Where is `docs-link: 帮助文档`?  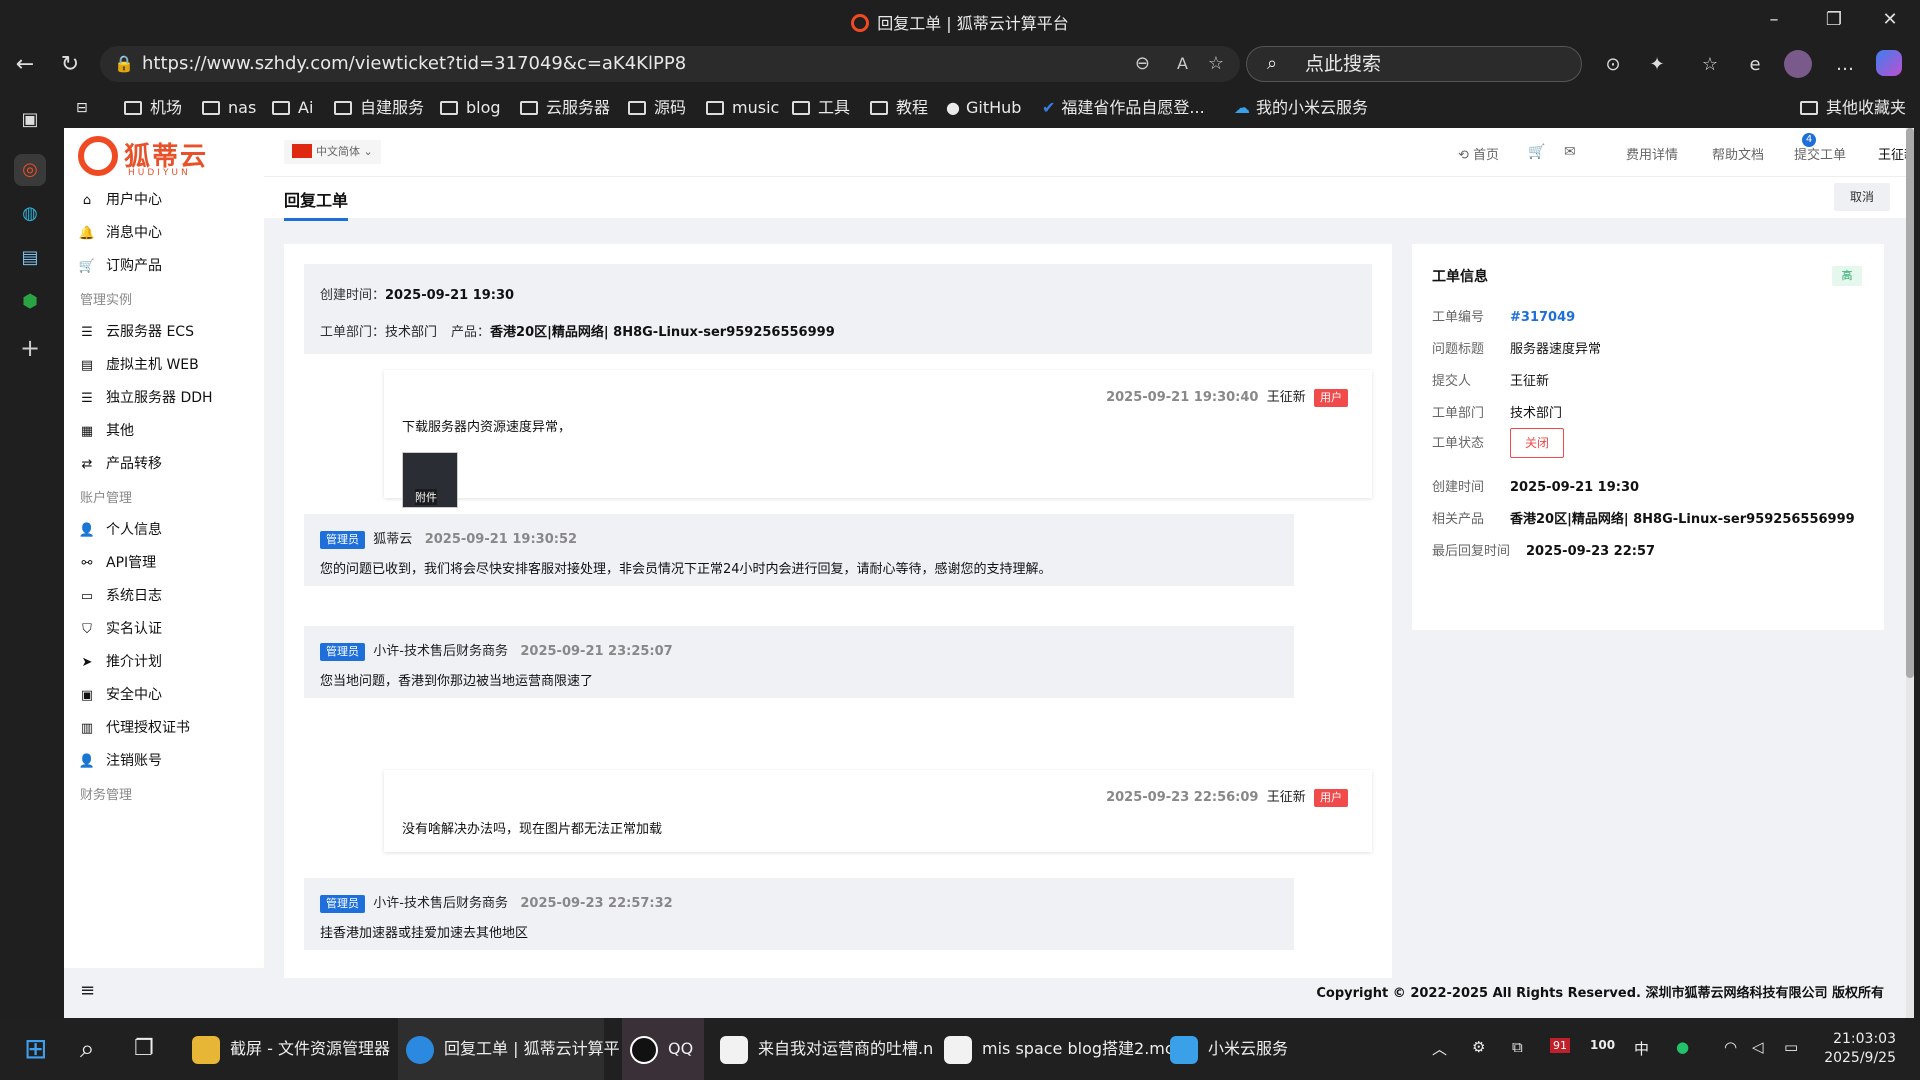
docs-link: 帮助文档 is located at coordinates (1738, 153).